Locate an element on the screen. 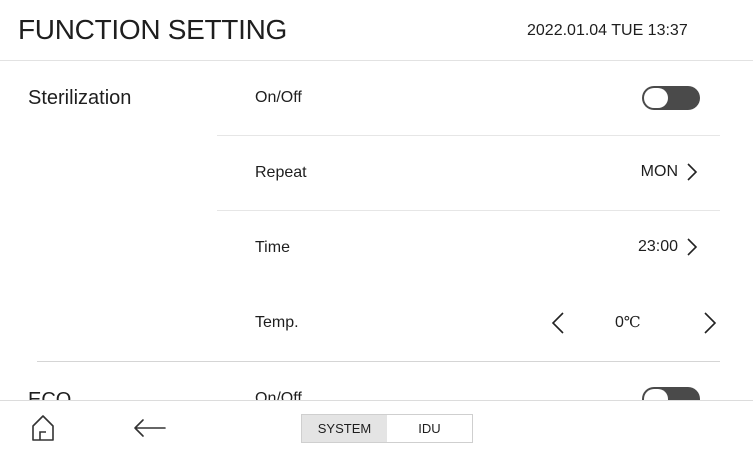  tab-system: SYSTEM is located at coordinates (344, 428).